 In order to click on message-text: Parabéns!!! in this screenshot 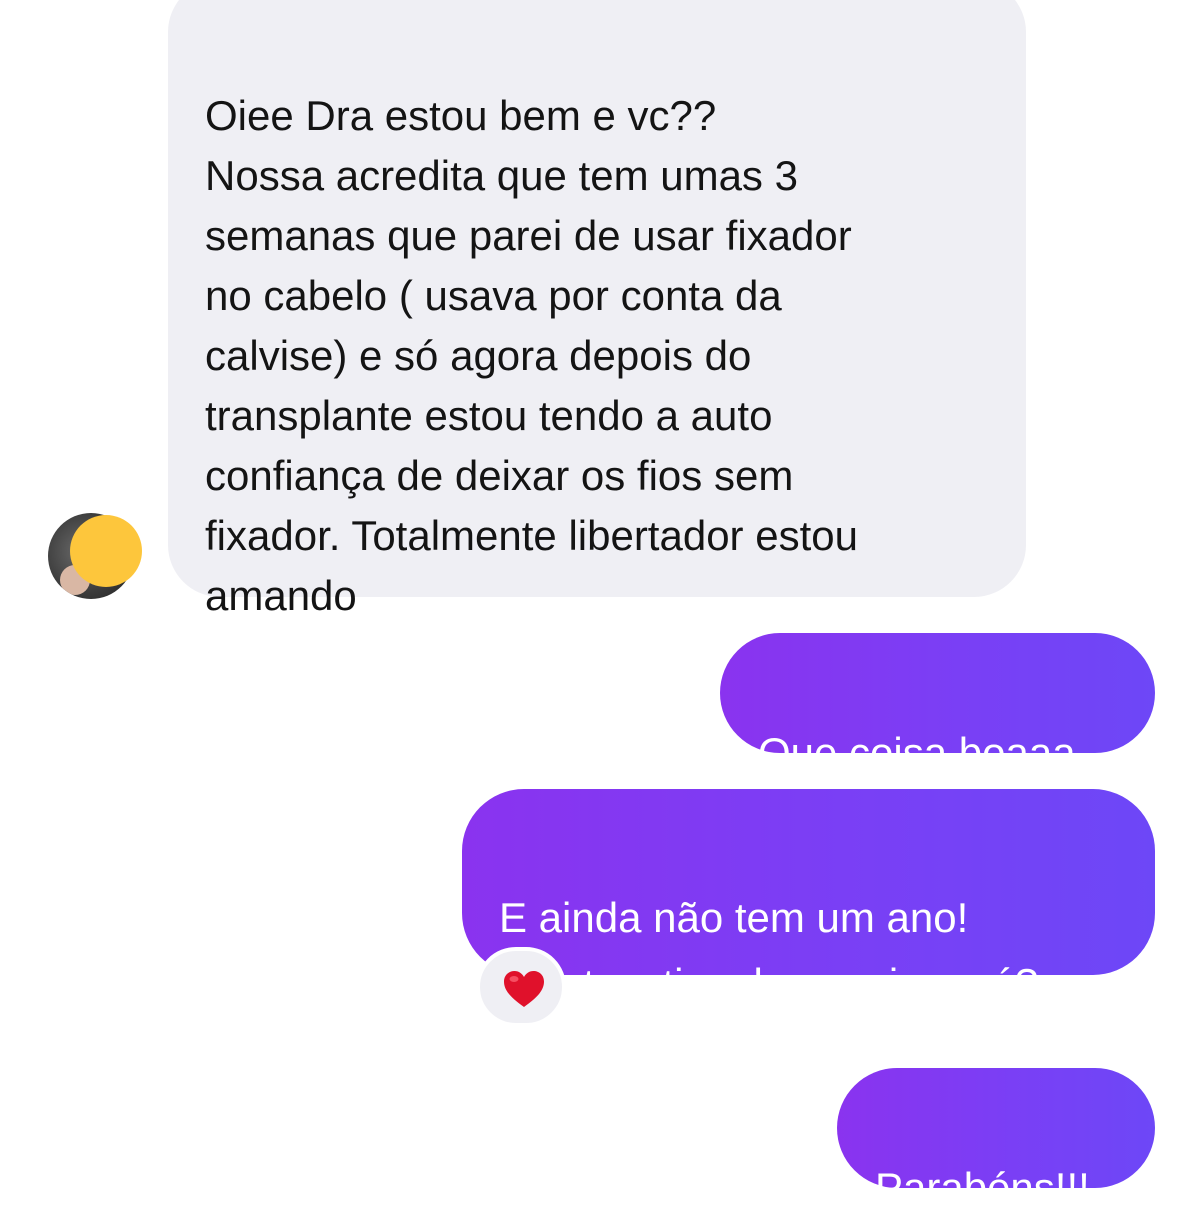, I will do `click(982, 1187)`.